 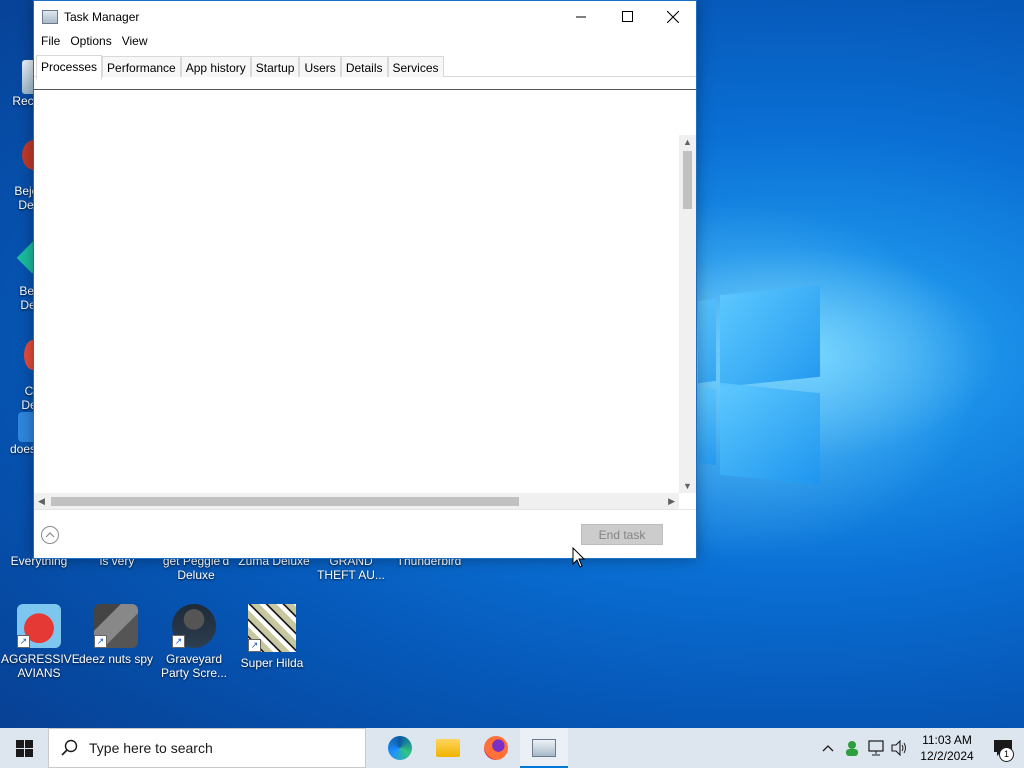 I want to click on taskbar: Type here to search 11:03 AM 12/2/2024 1, so click(x=512, y=748).